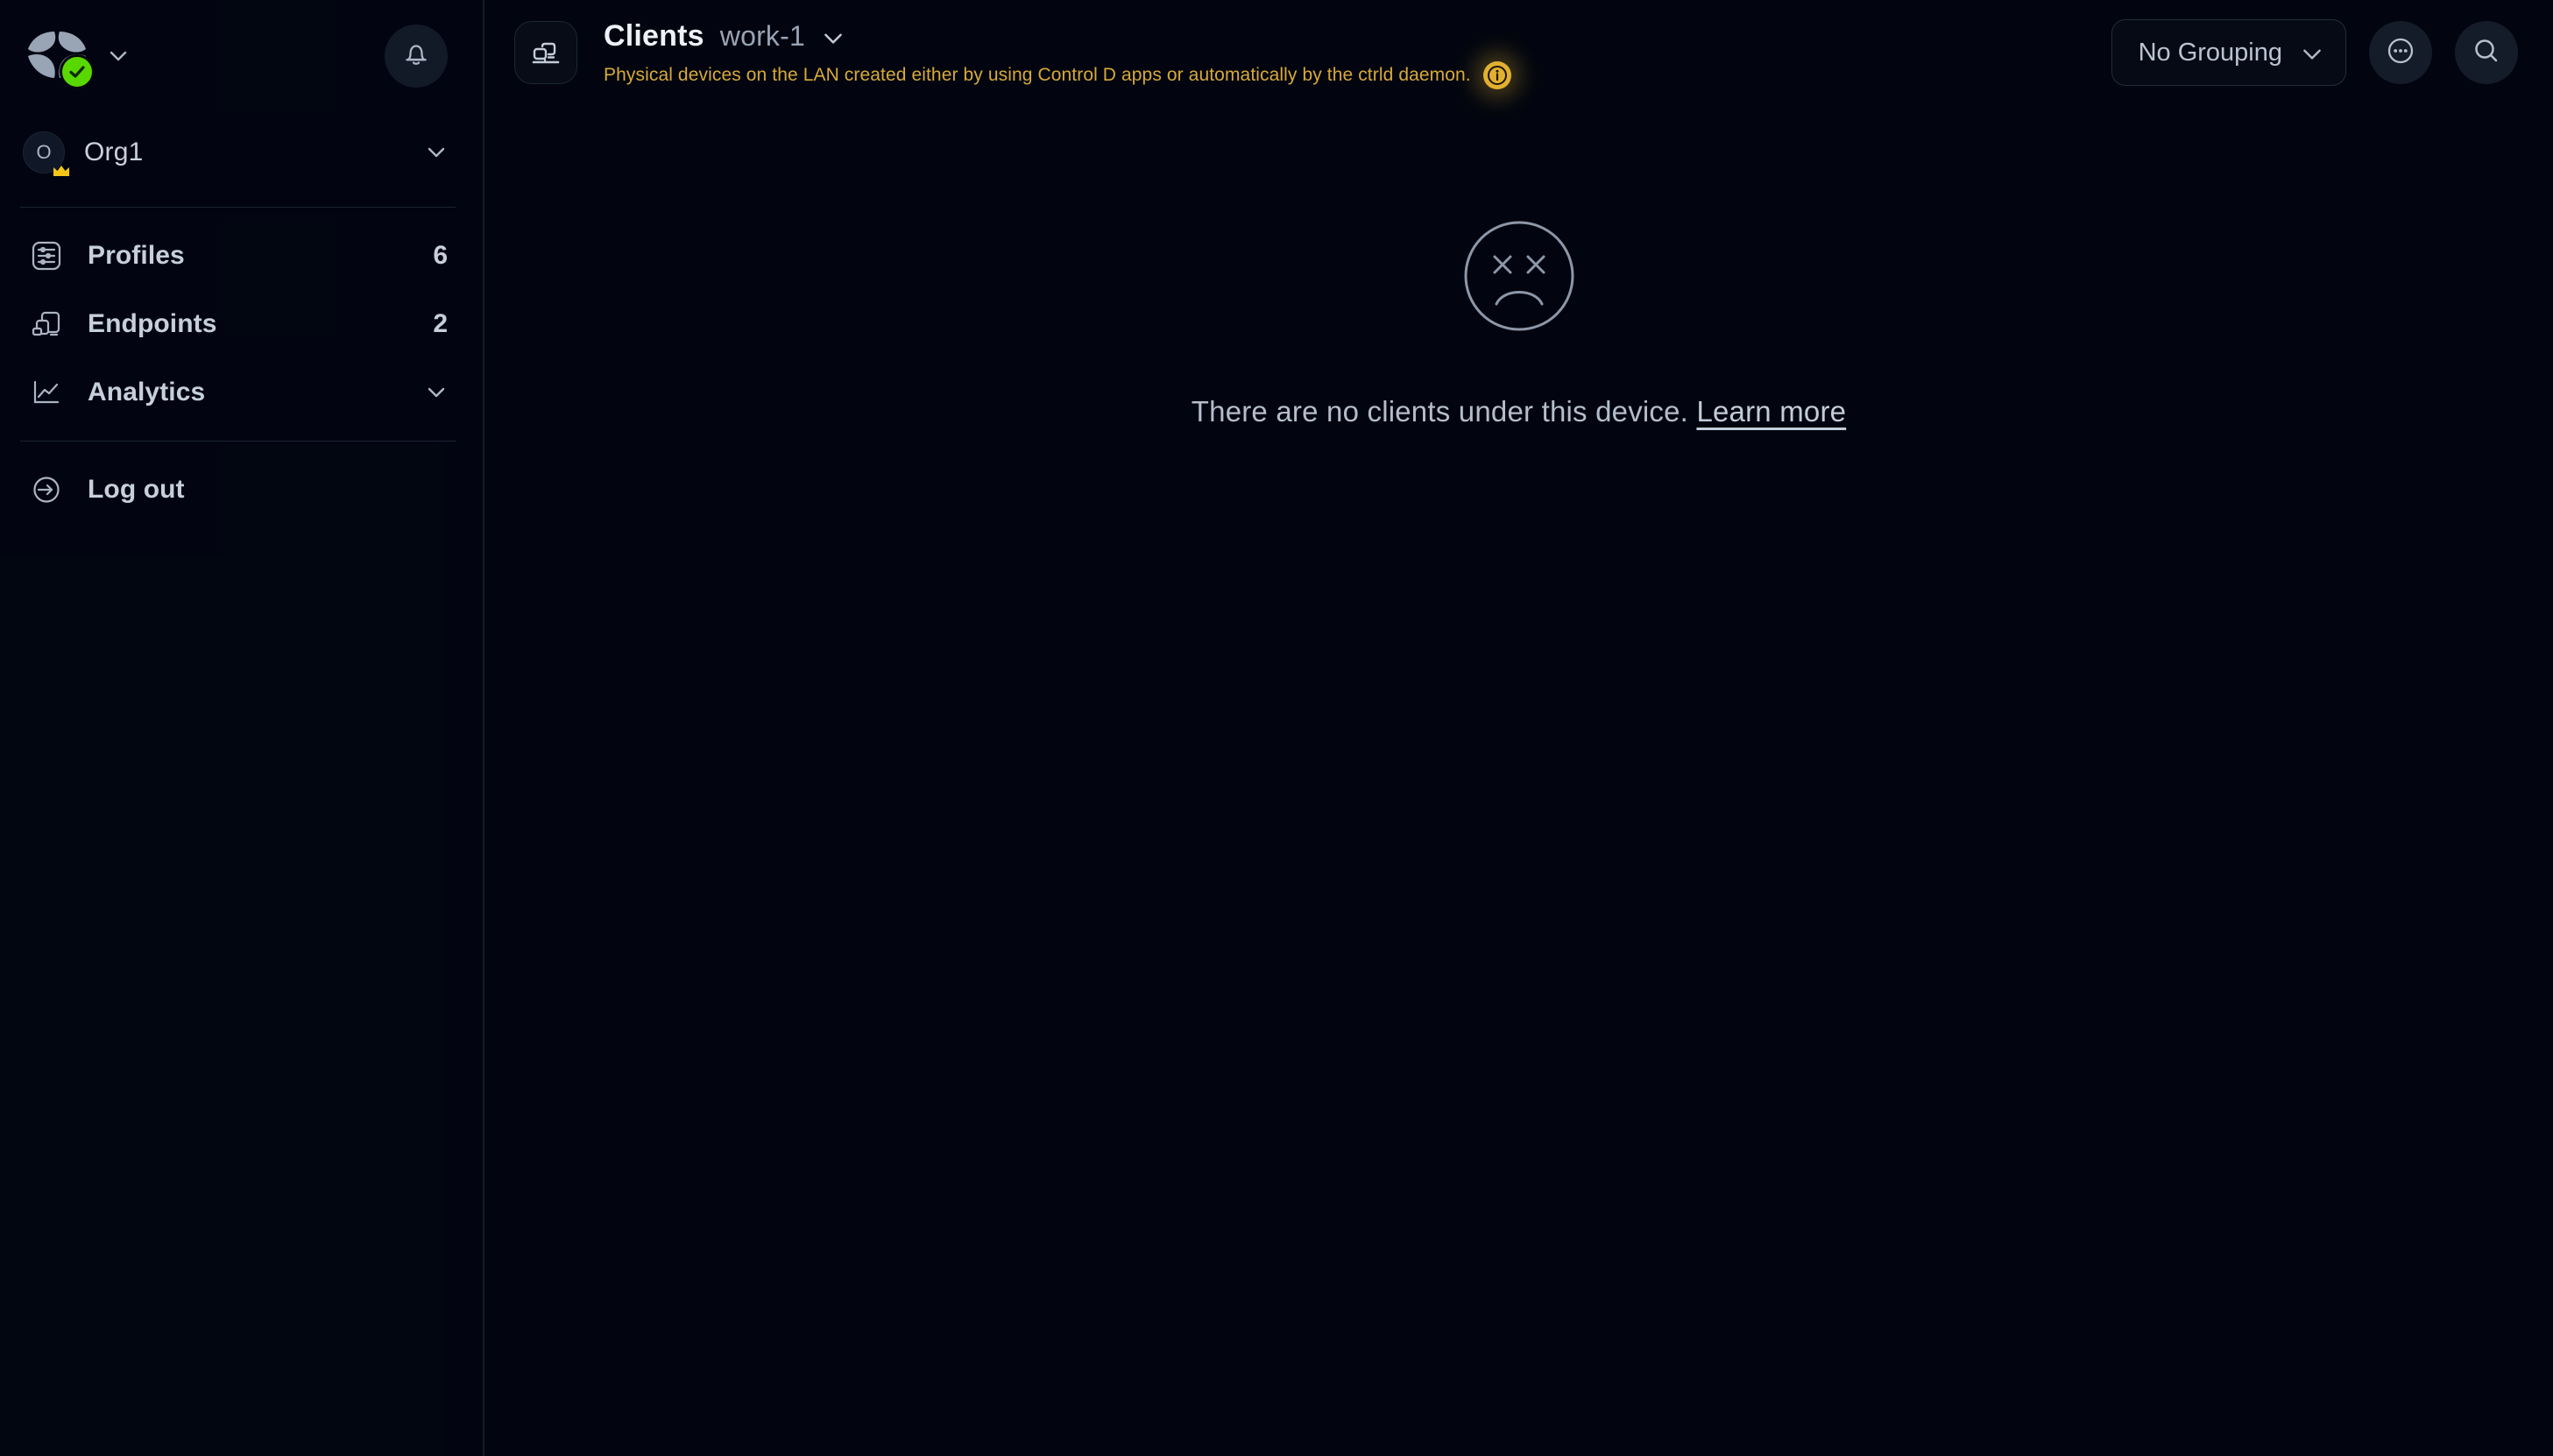 The image size is (2553, 1456). I want to click on grouping-select: No Grouping, so click(2228, 52).